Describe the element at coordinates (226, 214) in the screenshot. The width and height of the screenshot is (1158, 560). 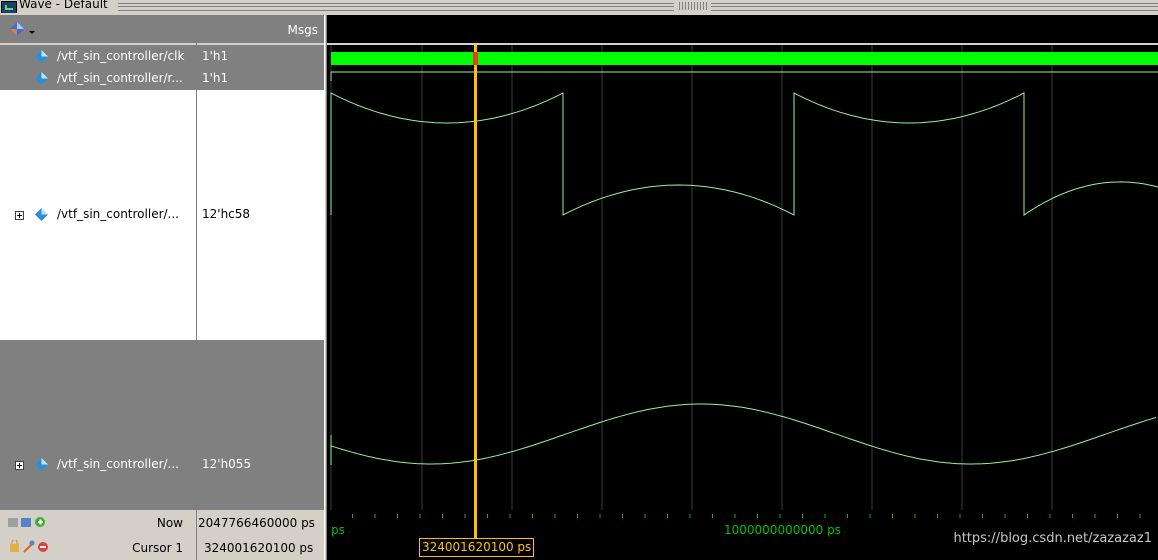
I see `signal-value: 12'hc58` at that location.